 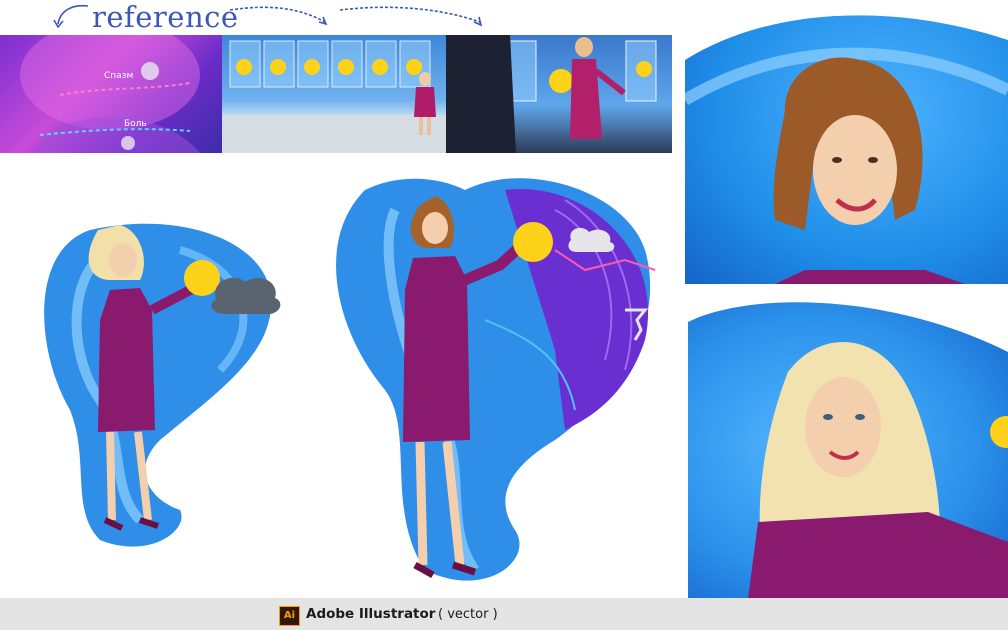 I want to click on footer-bar, so click(x=504, y=614).